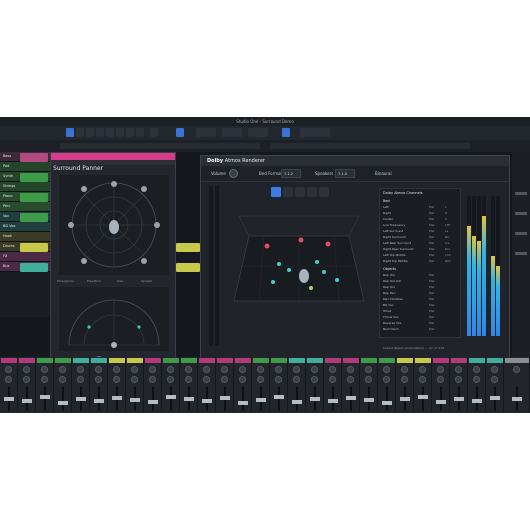 Image resolution: width=530 pixels, height=530 pixels. What do you see at coordinates (421, 293) in the screenshot?
I see `list-item: Rap Perc Mst` at bounding box center [421, 293].